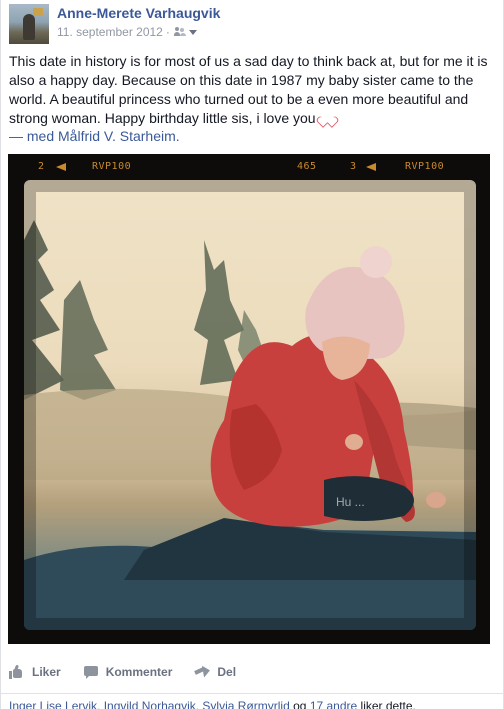 This screenshot has height=709, width=504. What do you see at coordinates (32, 136) in the screenshot?
I see `with-prefix: — med` at bounding box center [32, 136].